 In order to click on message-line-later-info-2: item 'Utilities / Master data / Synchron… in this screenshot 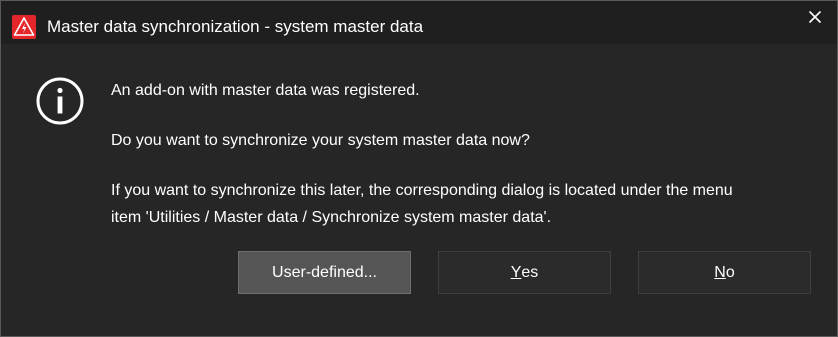, I will do `click(331, 217)`.